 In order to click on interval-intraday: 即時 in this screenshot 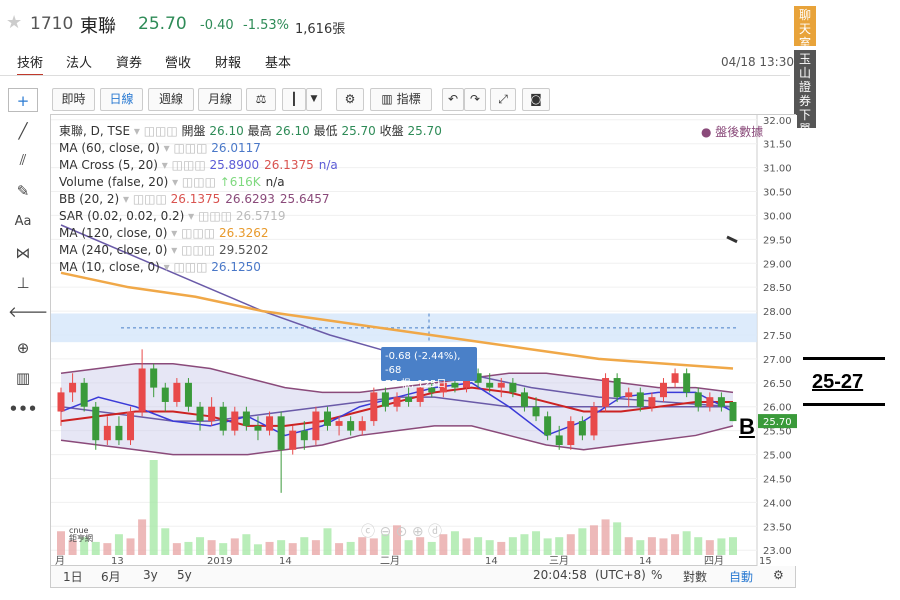, I will do `click(73, 99)`.